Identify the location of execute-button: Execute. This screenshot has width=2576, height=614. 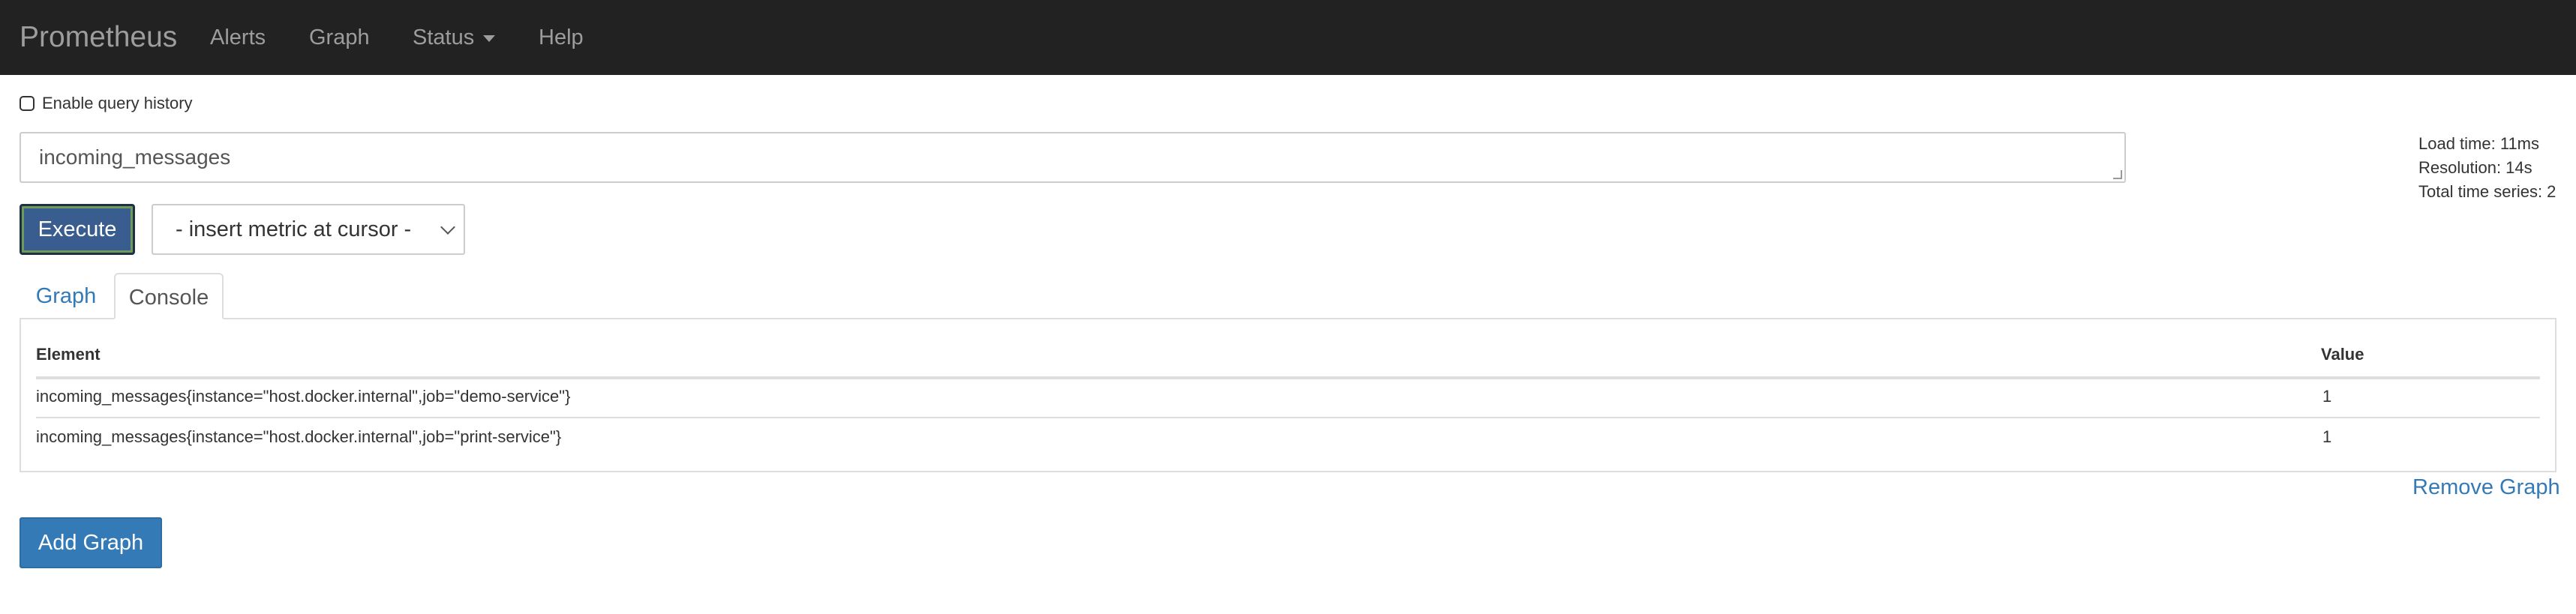
(77, 229).